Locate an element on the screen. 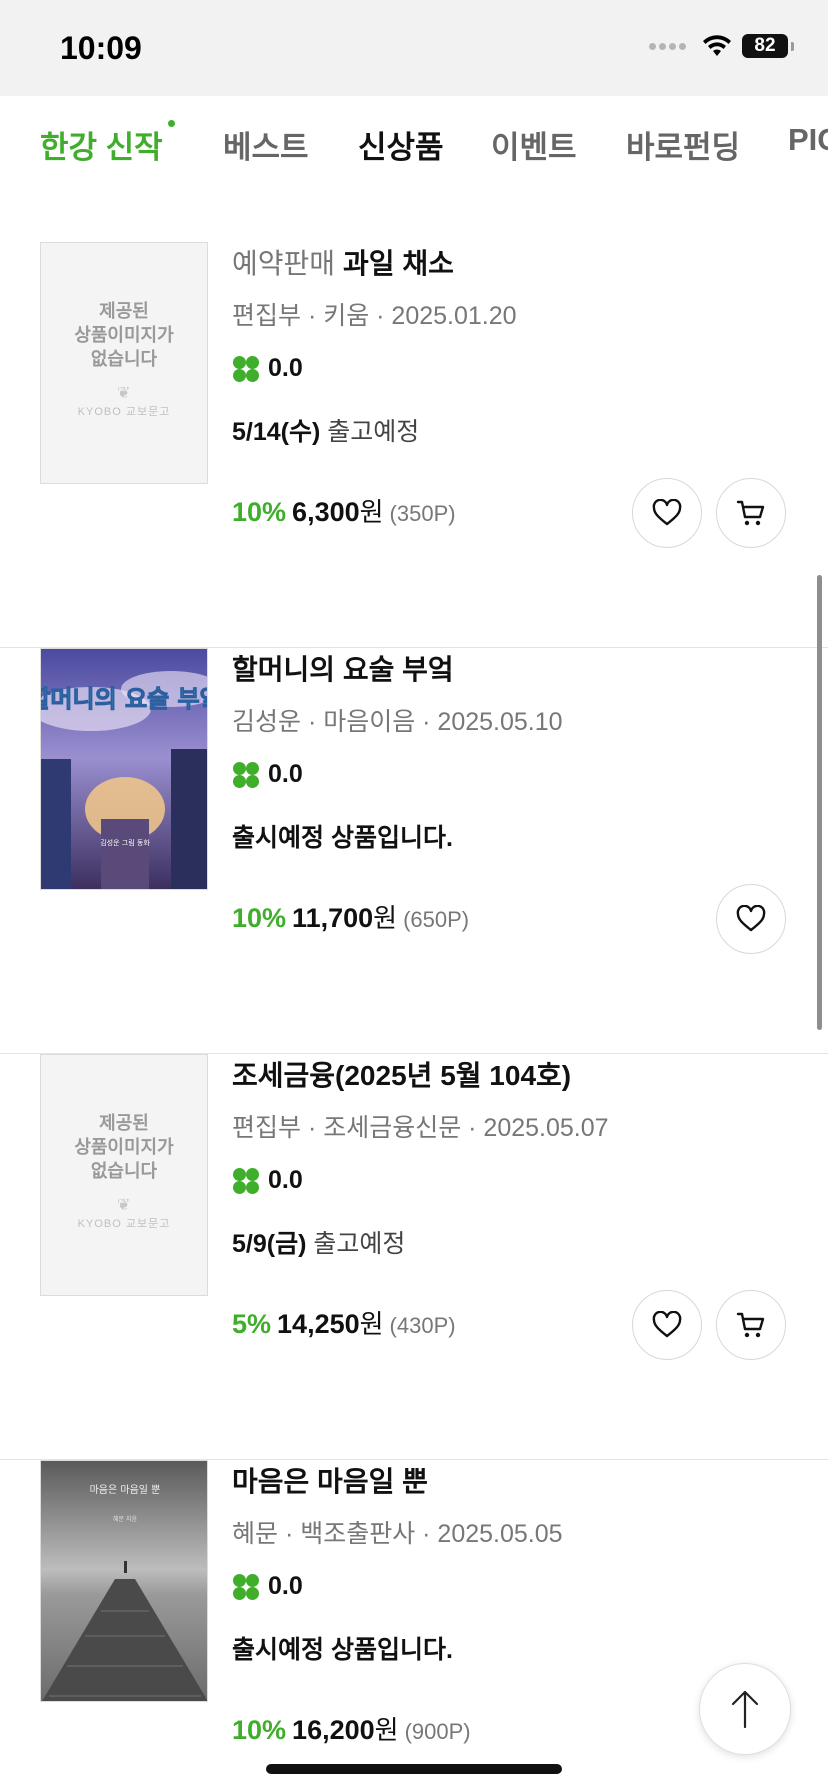 Image resolution: width=828 pixels, height=1792 pixels. new-dot-badge is located at coordinates (171, 123).